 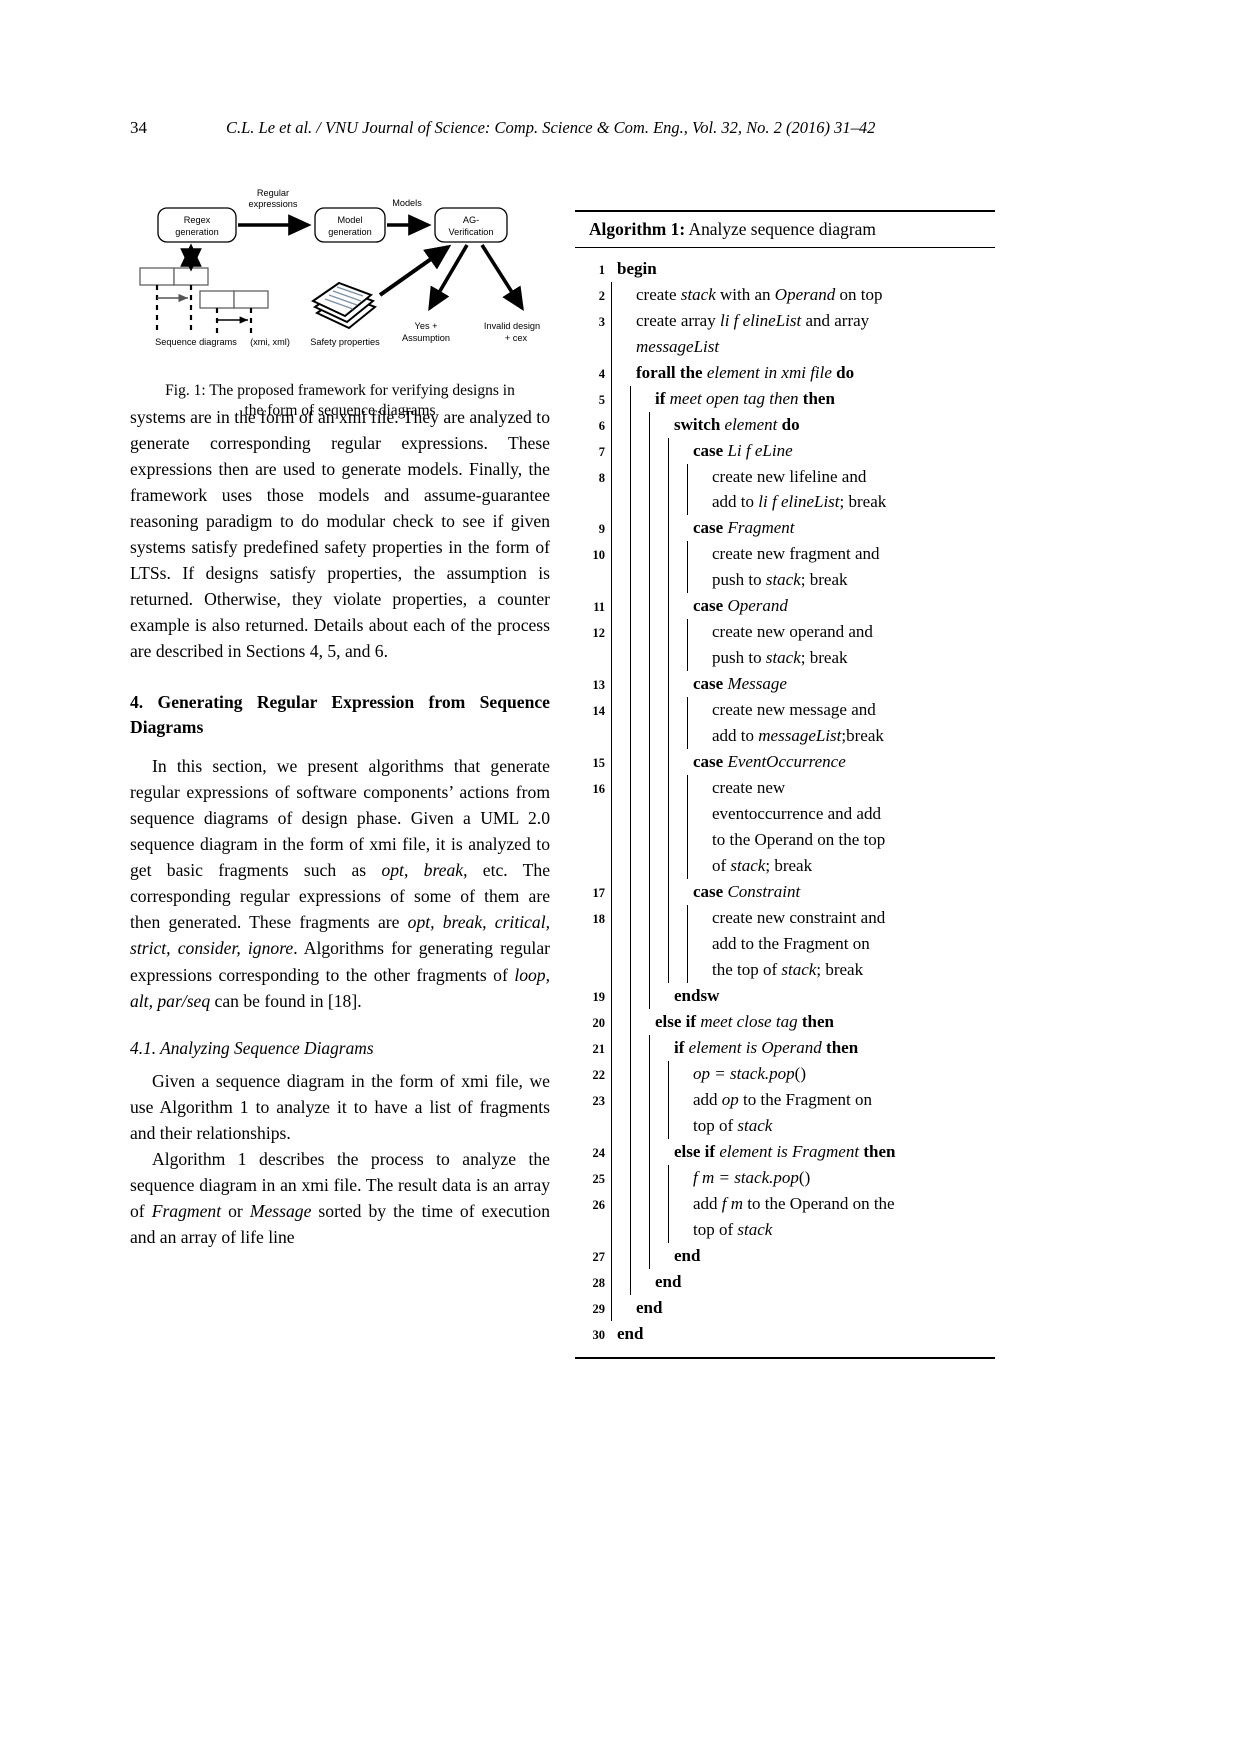 What do you see at coordinates (785, 1204) in the screenshot?
I see `algorithm-line: 26 add f m to the Operand on the` at bounding box center [785, 1204].